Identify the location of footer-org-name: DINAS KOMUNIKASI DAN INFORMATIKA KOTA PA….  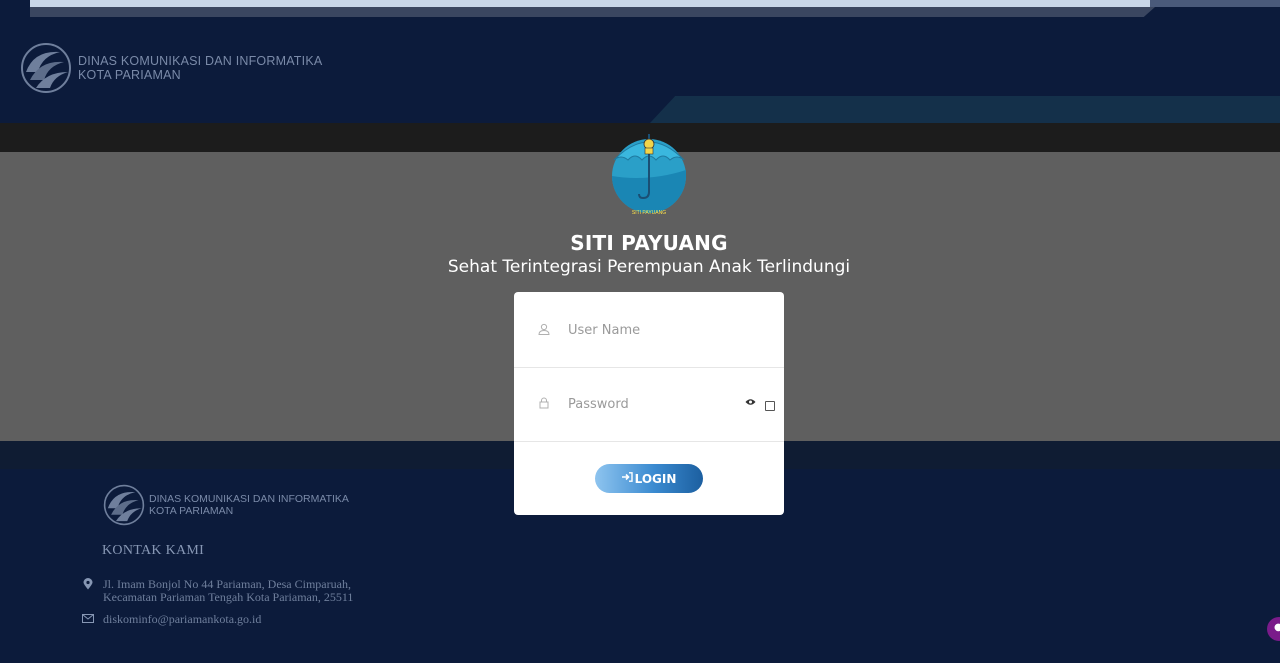
(249, 505).